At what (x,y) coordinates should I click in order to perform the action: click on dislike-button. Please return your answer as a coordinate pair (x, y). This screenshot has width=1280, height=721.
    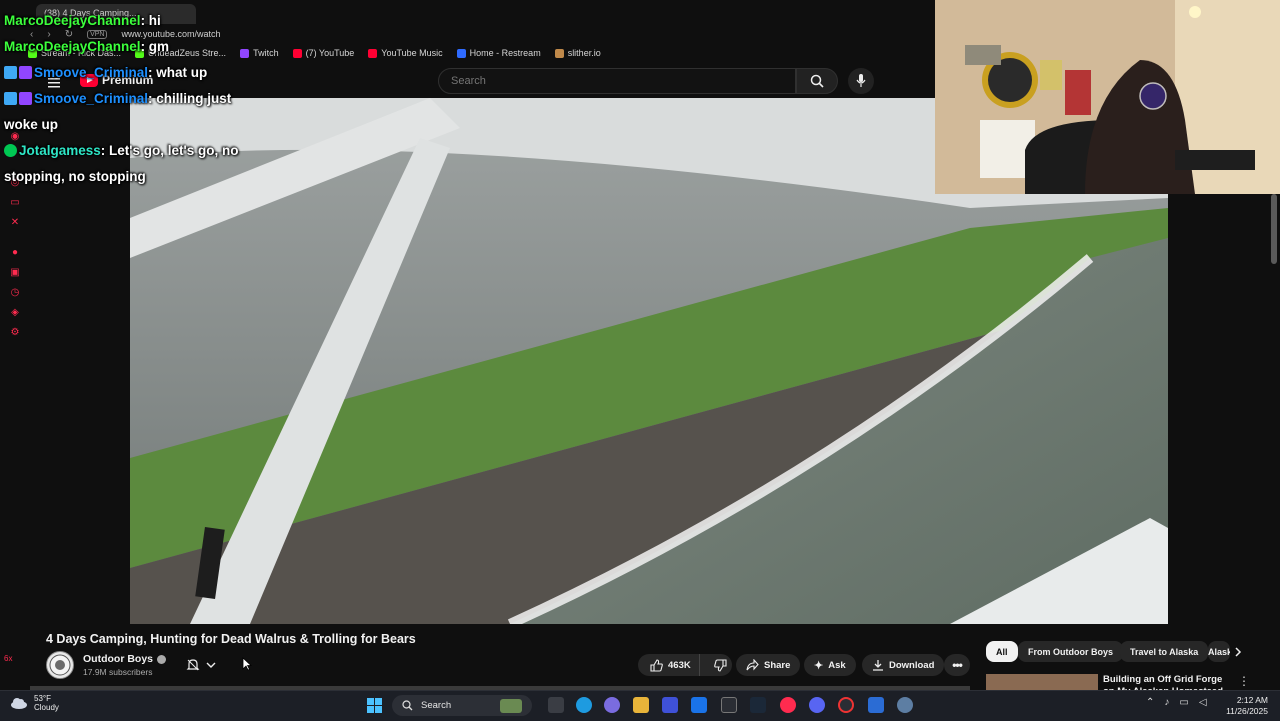
    Looking at the image, I should click on (721, 665).